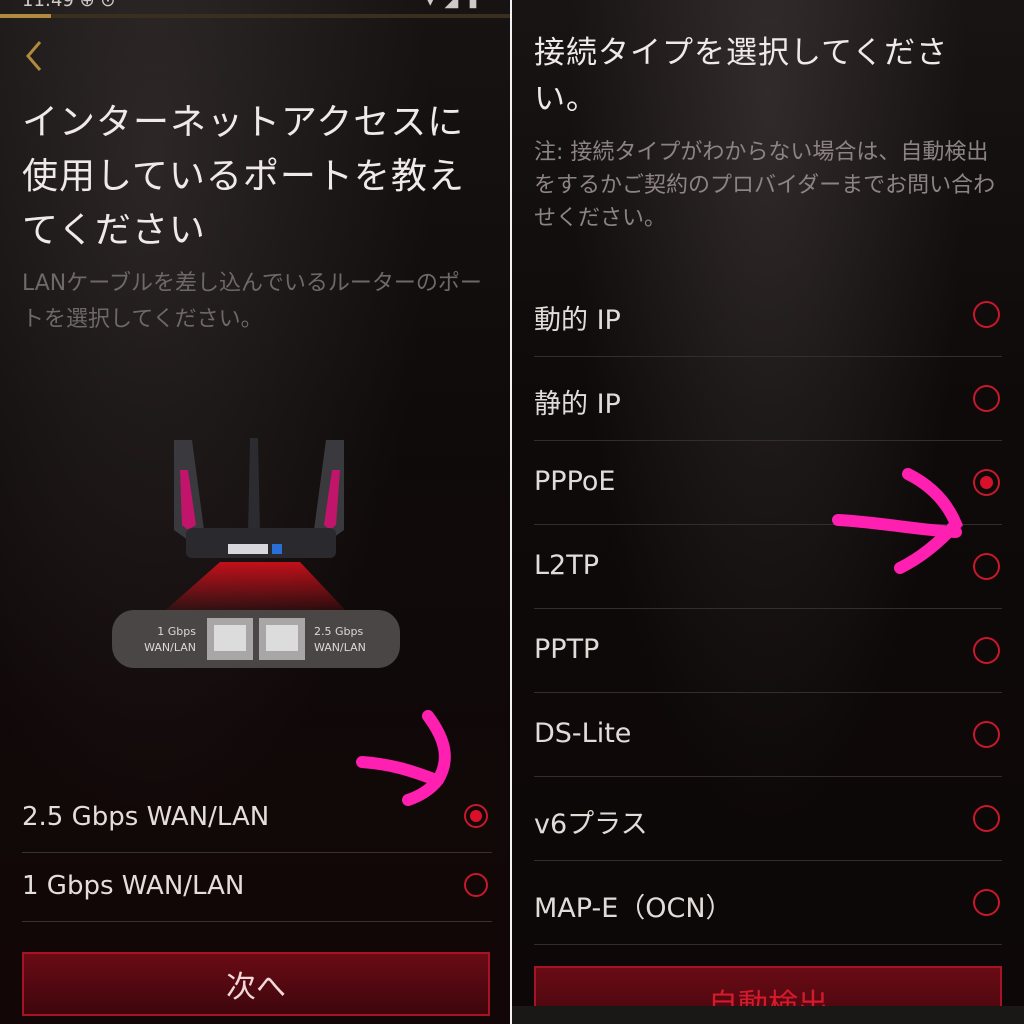  I want to click on connection-option-label: 動的 IP, so click(577, 320).